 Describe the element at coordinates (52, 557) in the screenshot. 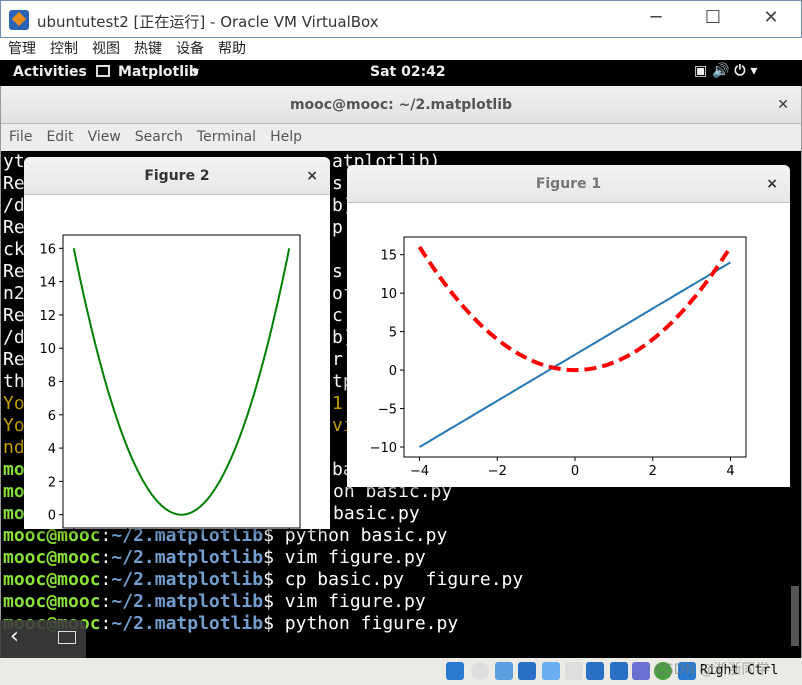

I see `prompt-user: mooc@mooc` at that location.